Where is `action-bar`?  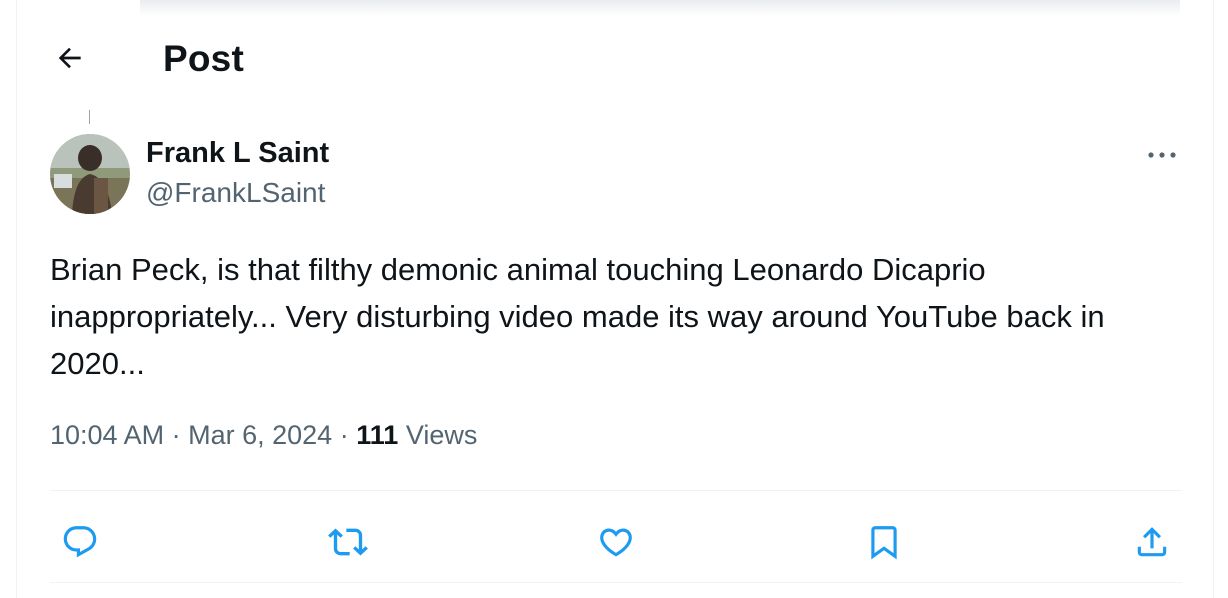
action-bar is located at coordinates (614, 540).